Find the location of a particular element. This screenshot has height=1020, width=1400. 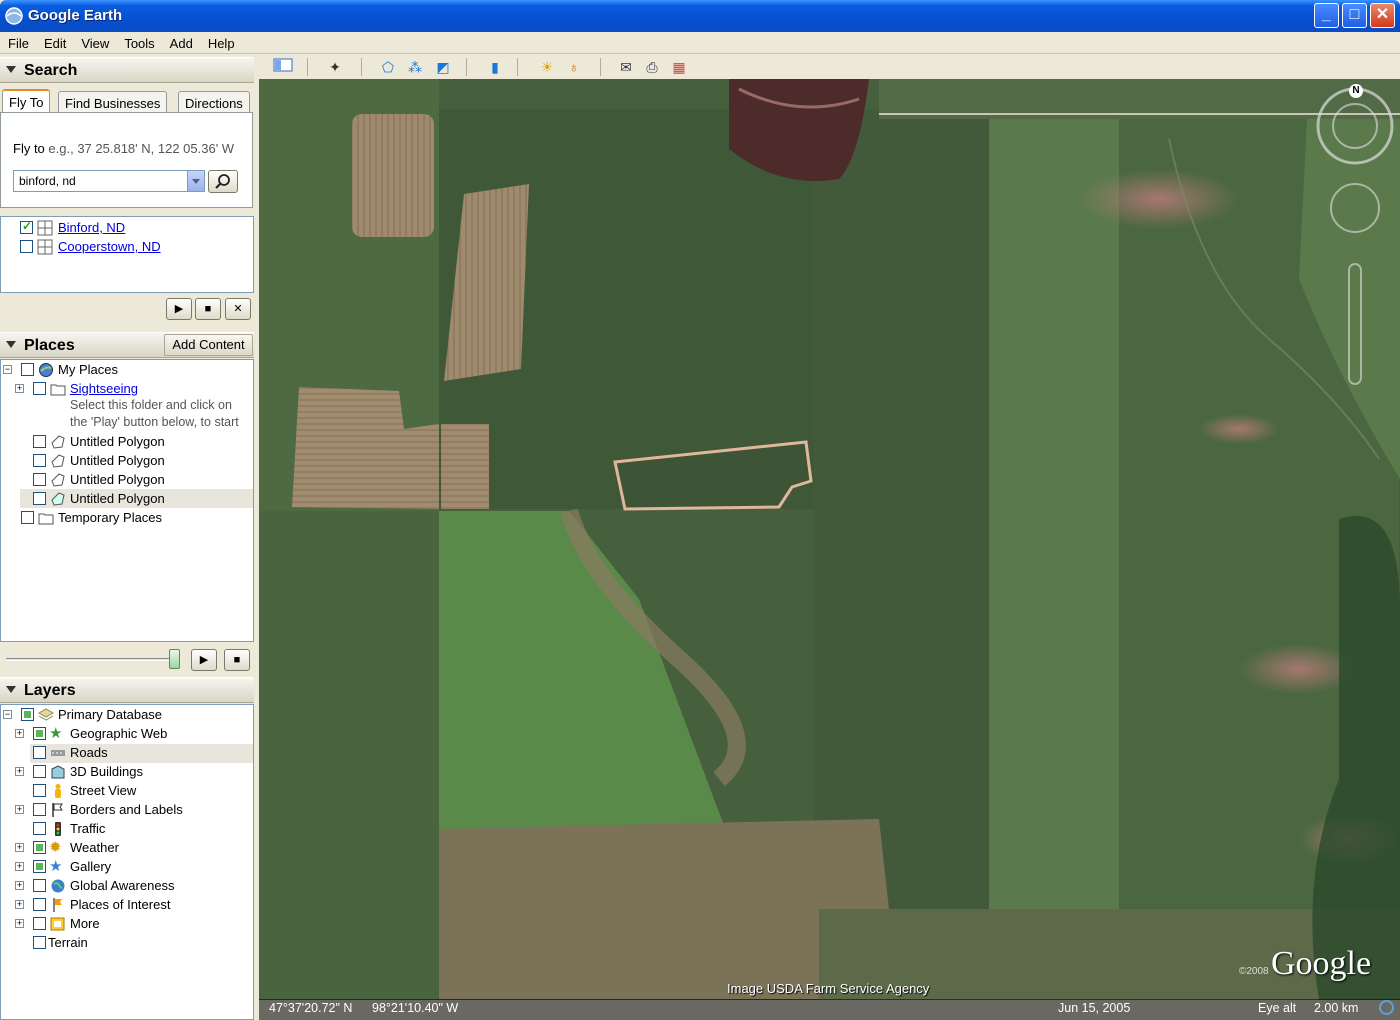

google-logo: Google is located at coordinates (1321, 963).